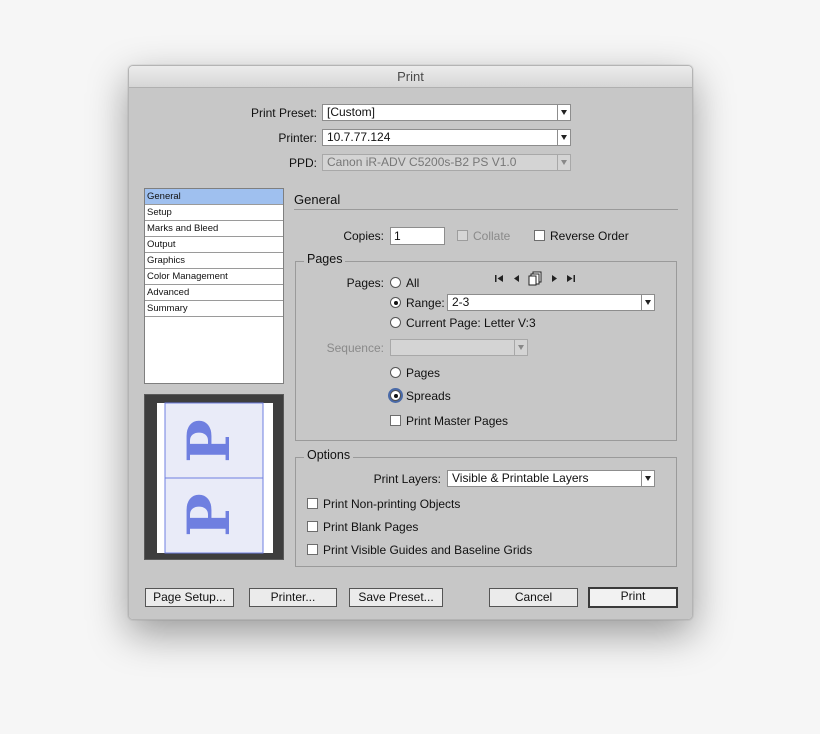 The image size is (820, 734). Describe the element at coordinates (312, 503) in the screenshot. I see `print-non-printing-checkbox` at that location.